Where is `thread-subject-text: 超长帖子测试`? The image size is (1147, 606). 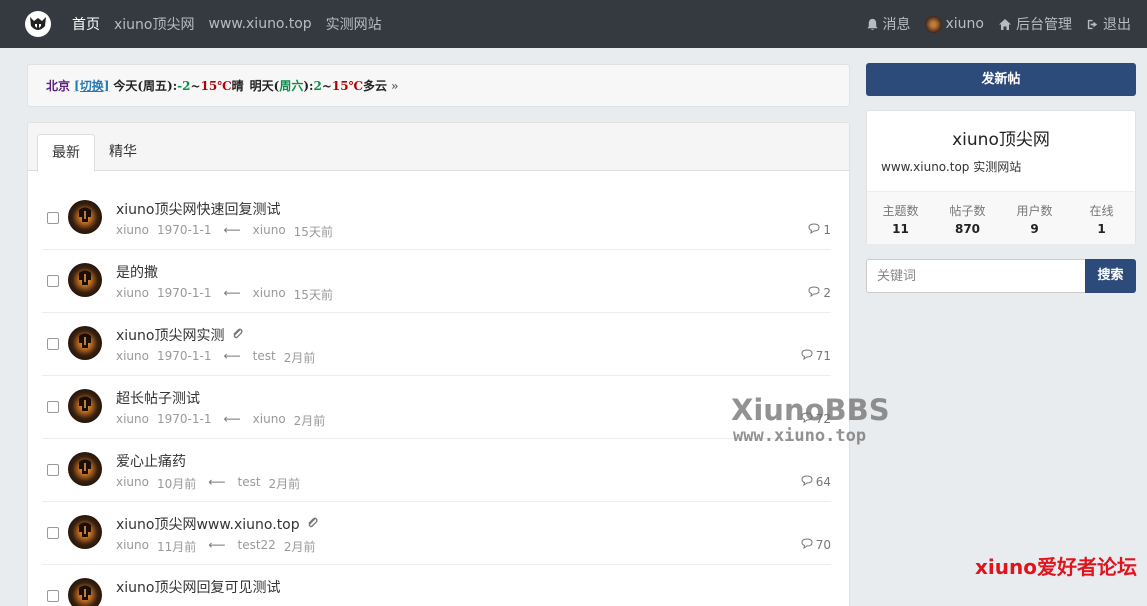 thread-subject-text: 超长帖子测试 is located at coordinates (158, 399).